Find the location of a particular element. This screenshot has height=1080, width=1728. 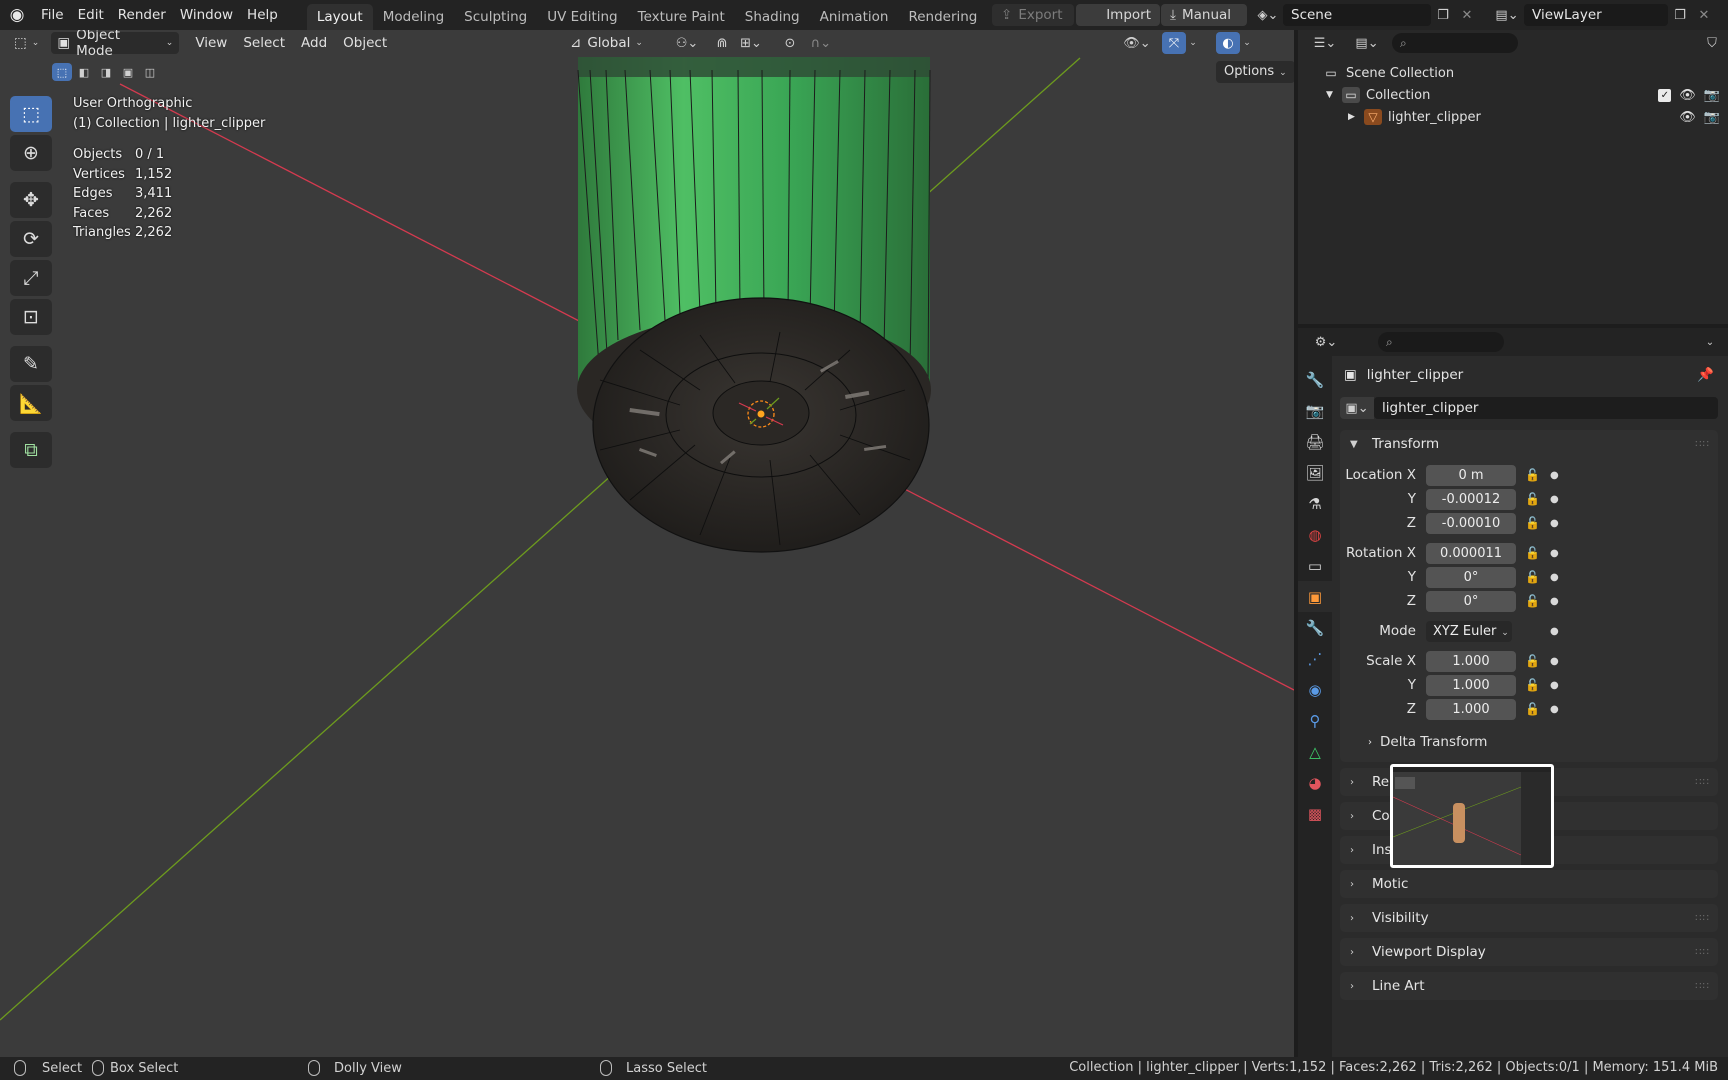

display-mode-icon: ▤⌄ is located at coordinates (1367, 43).